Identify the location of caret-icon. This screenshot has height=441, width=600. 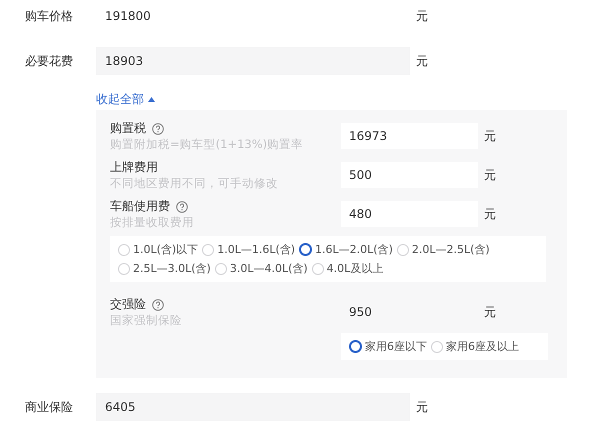
(151, 99).